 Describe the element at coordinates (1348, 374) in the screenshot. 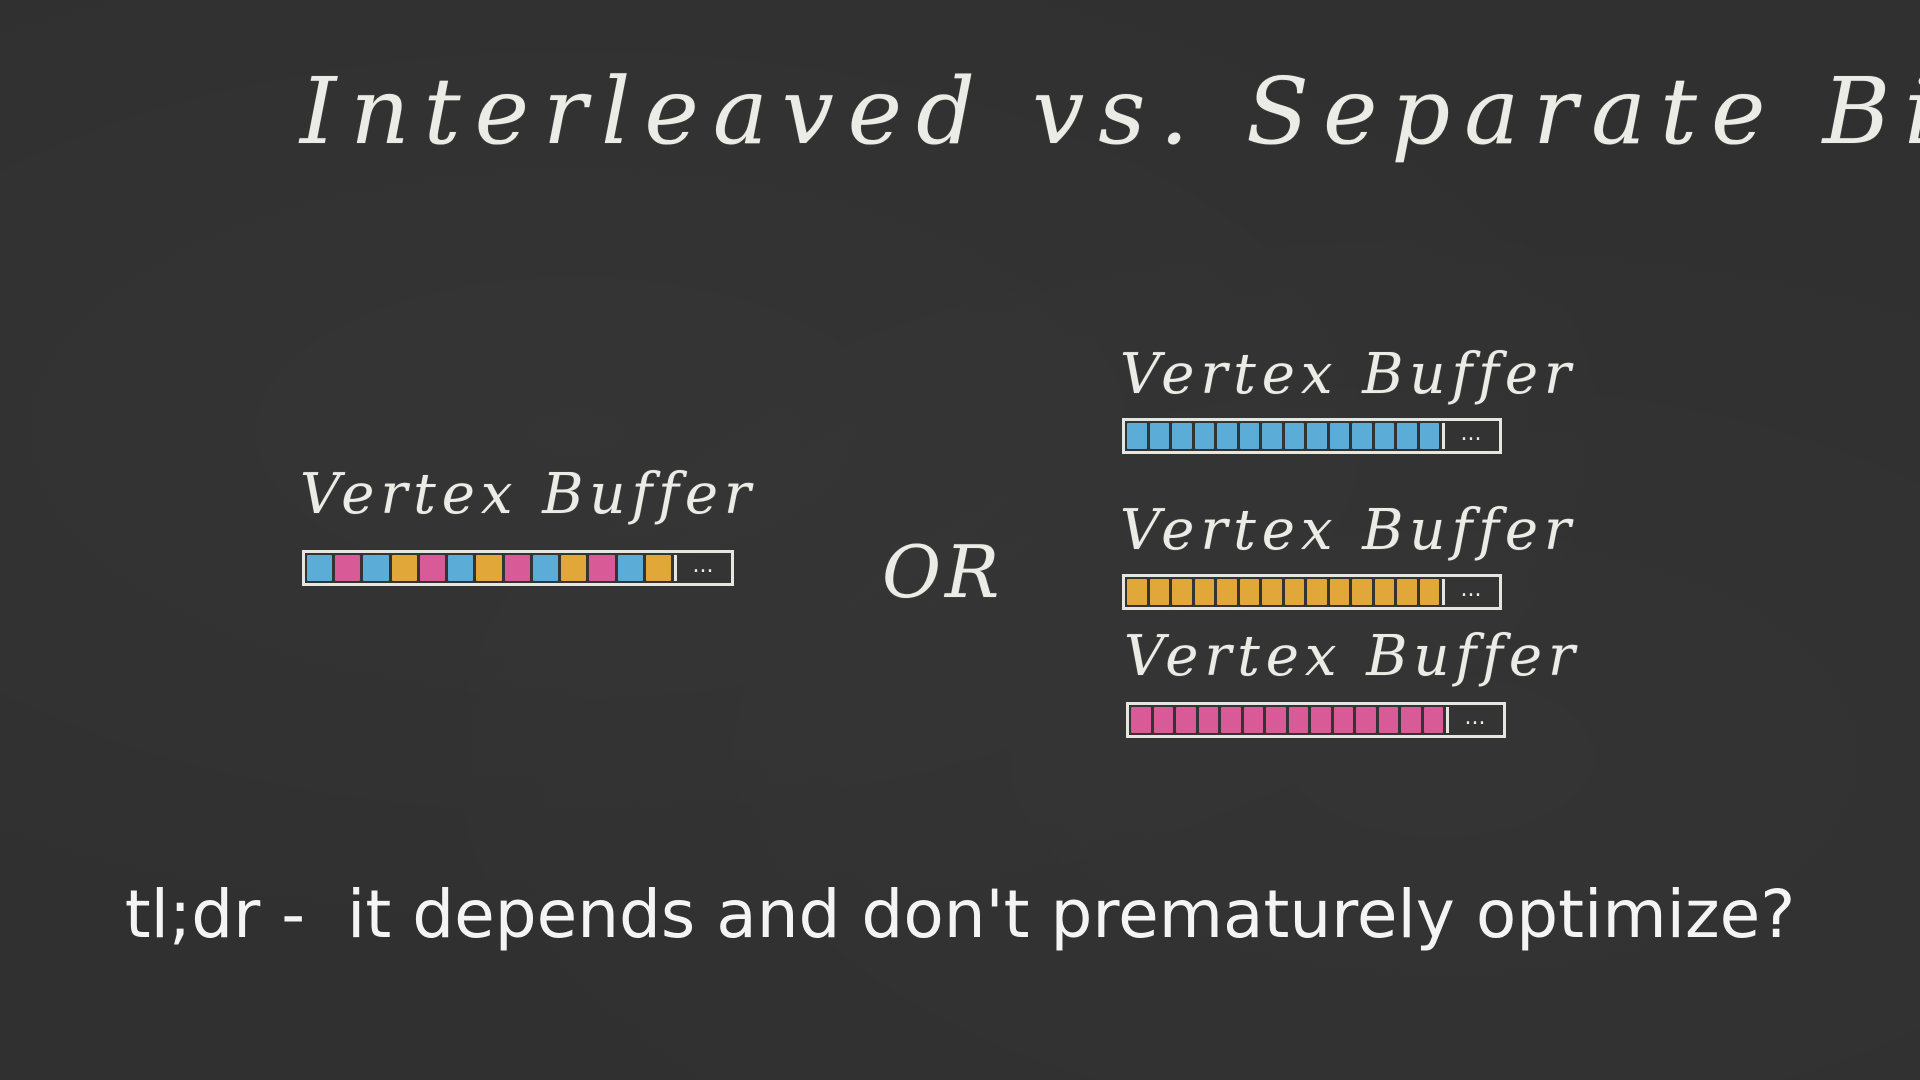

I see `separate-buffer-label-1: Vertex Buffer` at that location.